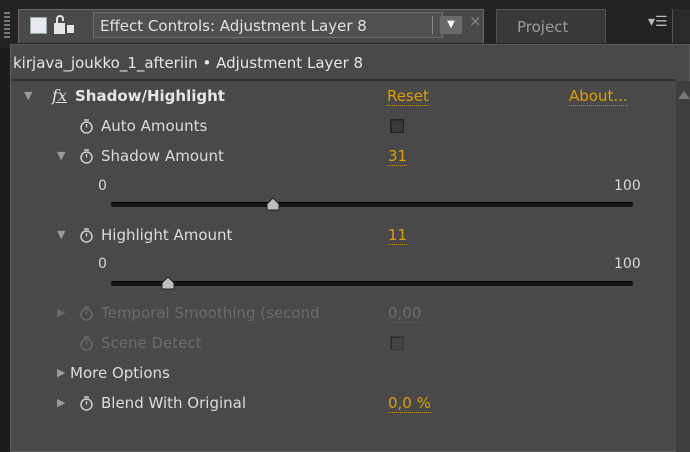  I want to click on highlight-slider-thumb, so click(168, 283).